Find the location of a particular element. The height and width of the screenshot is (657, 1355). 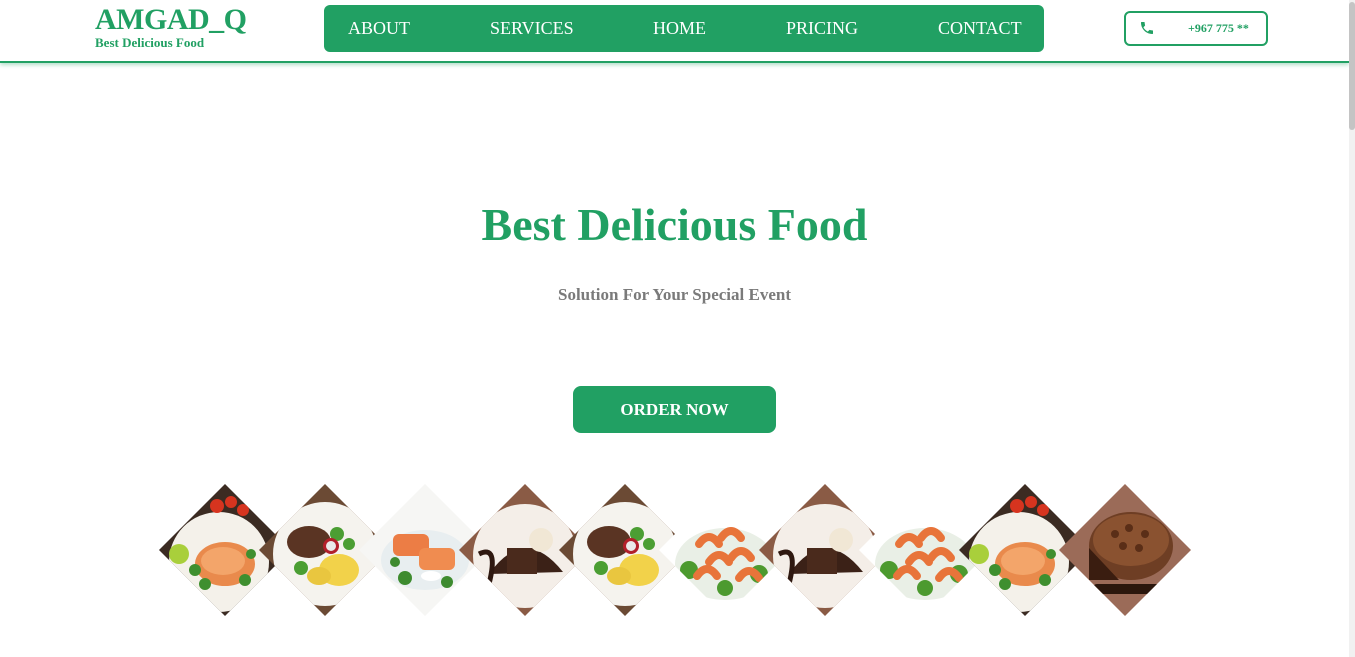

phone-number: +967 775 ** is located at coordinates (1218, 28).